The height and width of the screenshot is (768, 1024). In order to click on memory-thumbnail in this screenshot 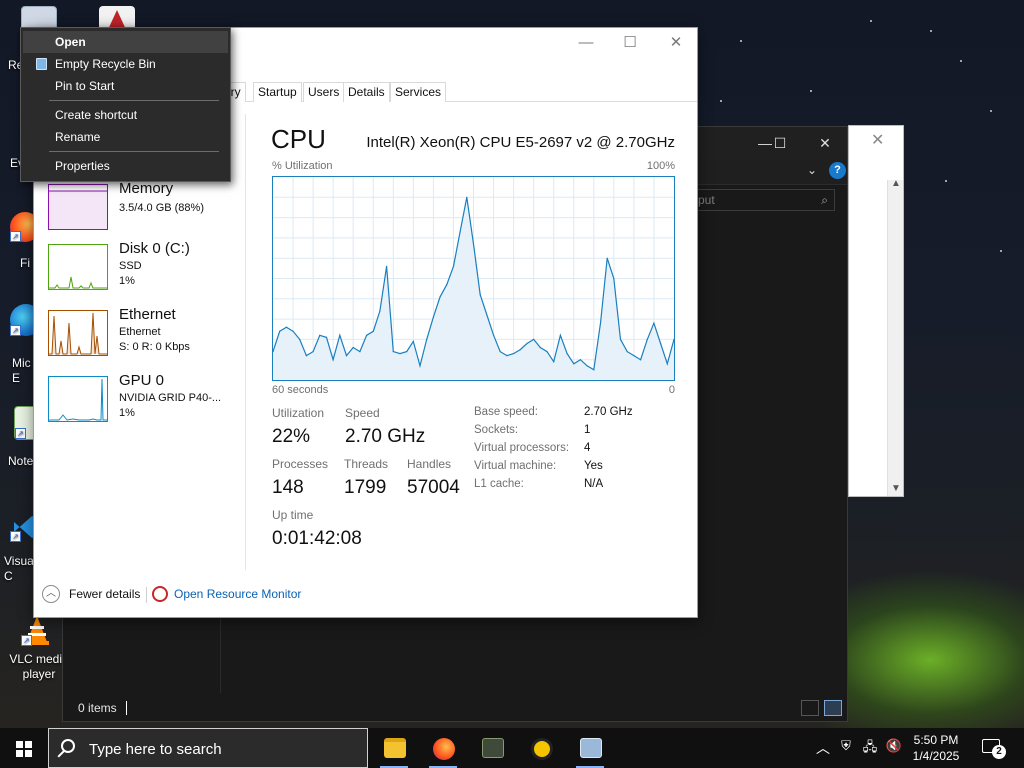, I will do `click(78, 207)`.